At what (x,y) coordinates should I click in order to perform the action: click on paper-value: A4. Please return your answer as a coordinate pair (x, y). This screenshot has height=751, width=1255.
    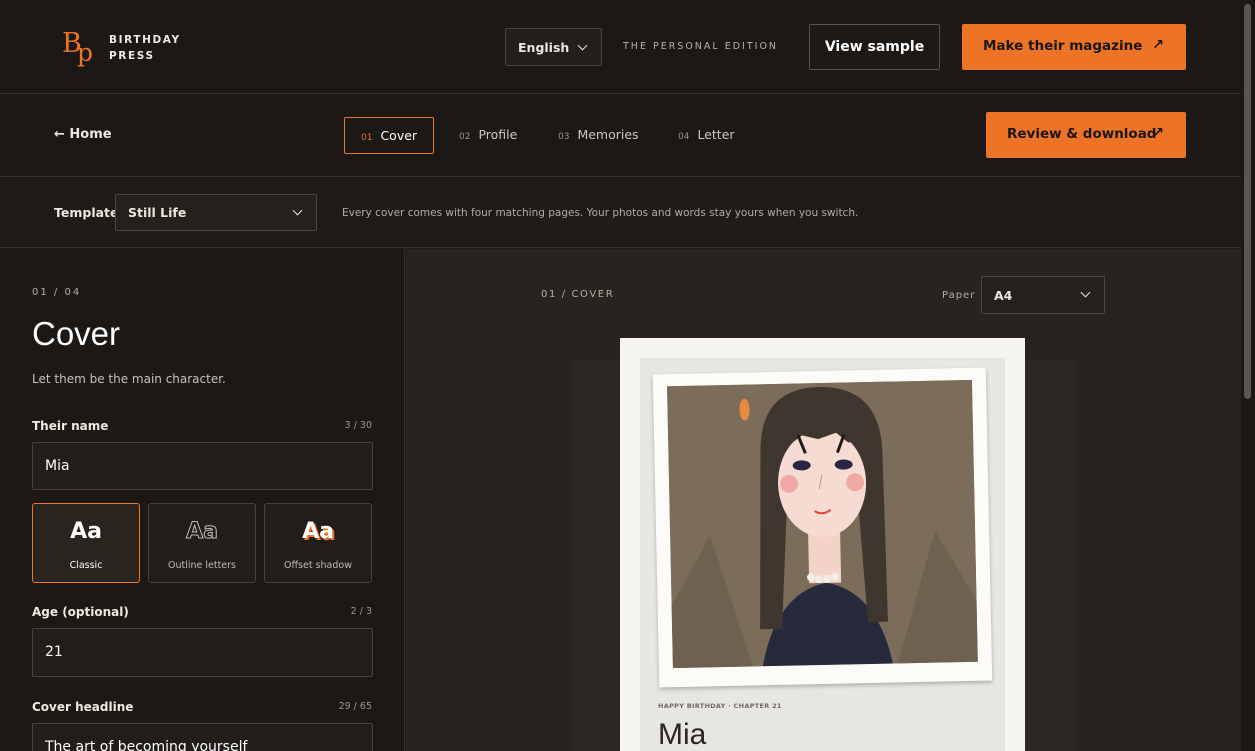
    Looking at the image, I should click on (1003, 295).